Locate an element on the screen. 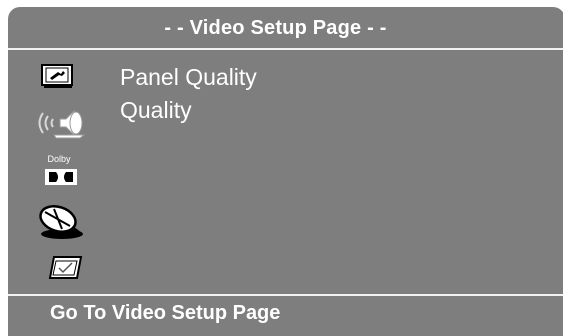  menu-item-quality: Quality is located at coordinates (156, 110).